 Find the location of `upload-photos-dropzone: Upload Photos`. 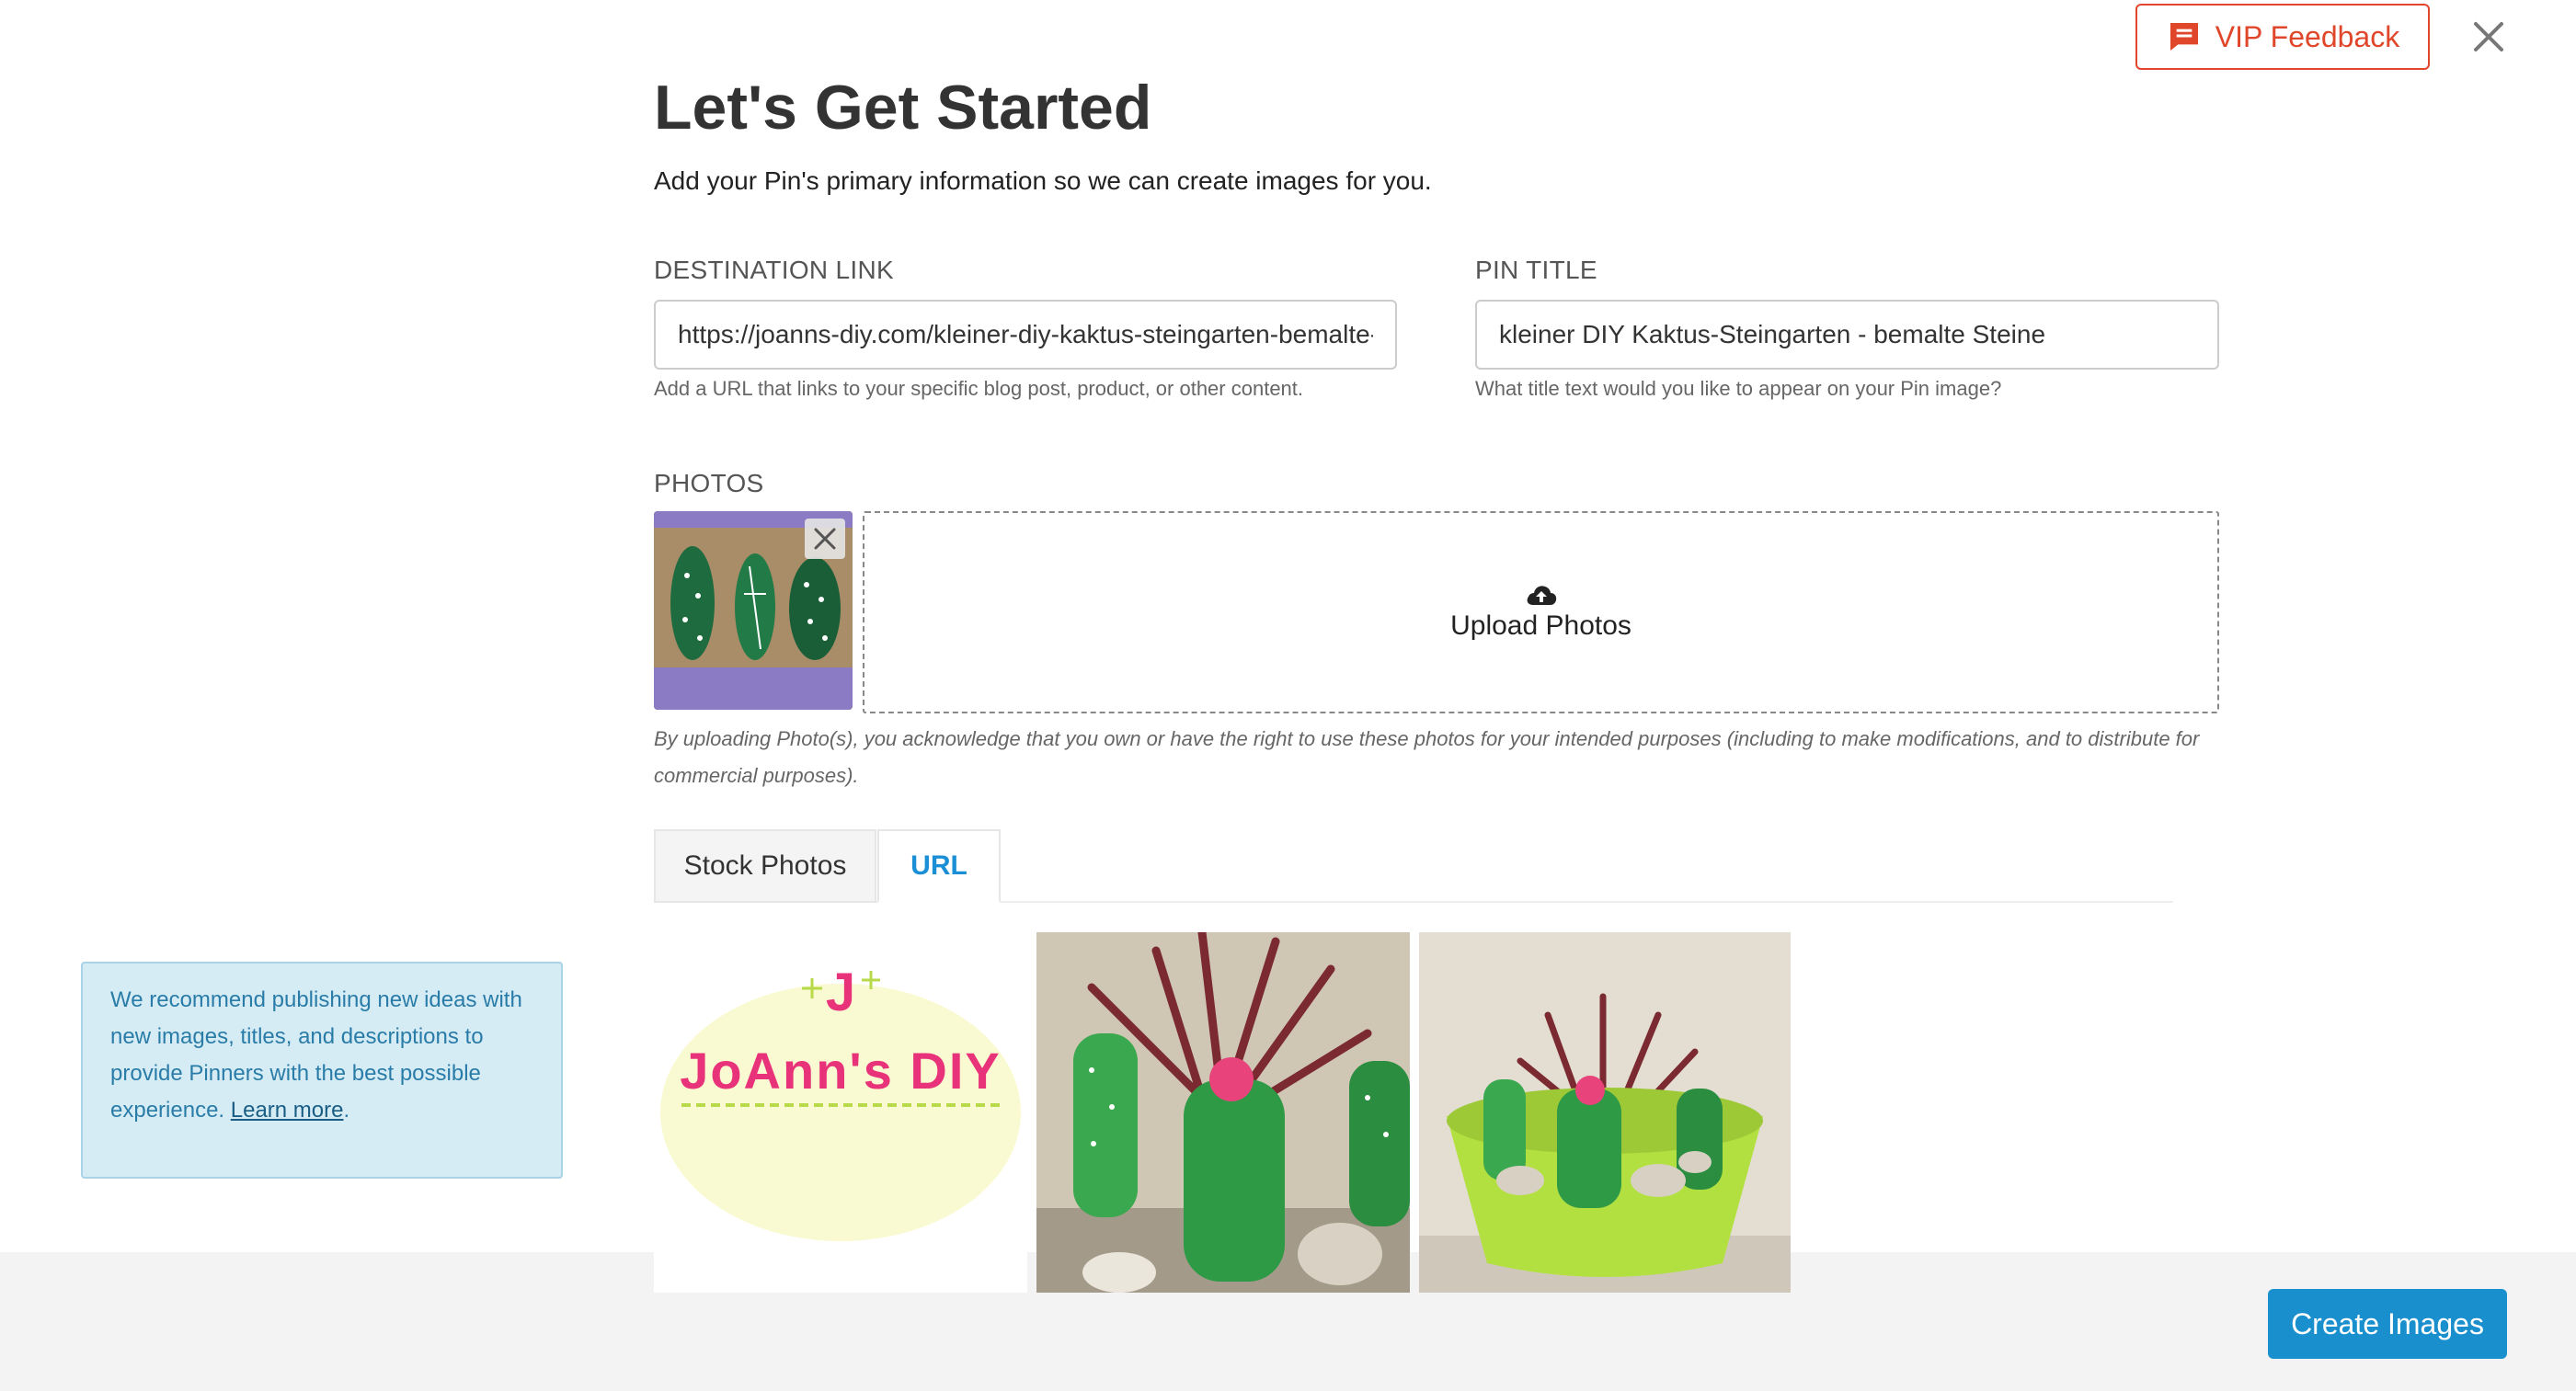

upload-photos-dropzone: Upload Photos is located at coordinates (1541, 612).